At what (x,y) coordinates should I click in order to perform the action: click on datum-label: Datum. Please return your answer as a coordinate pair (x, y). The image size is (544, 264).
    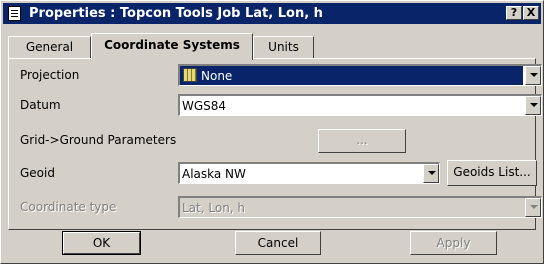
    Looking at the image, I should click on (40, 105).